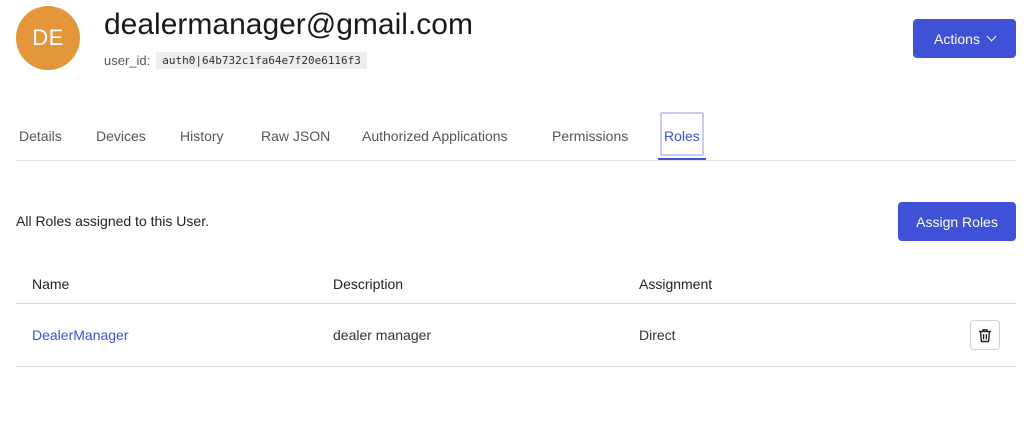  I want to click on tab-permissions: Permissions, so click(590, 136).